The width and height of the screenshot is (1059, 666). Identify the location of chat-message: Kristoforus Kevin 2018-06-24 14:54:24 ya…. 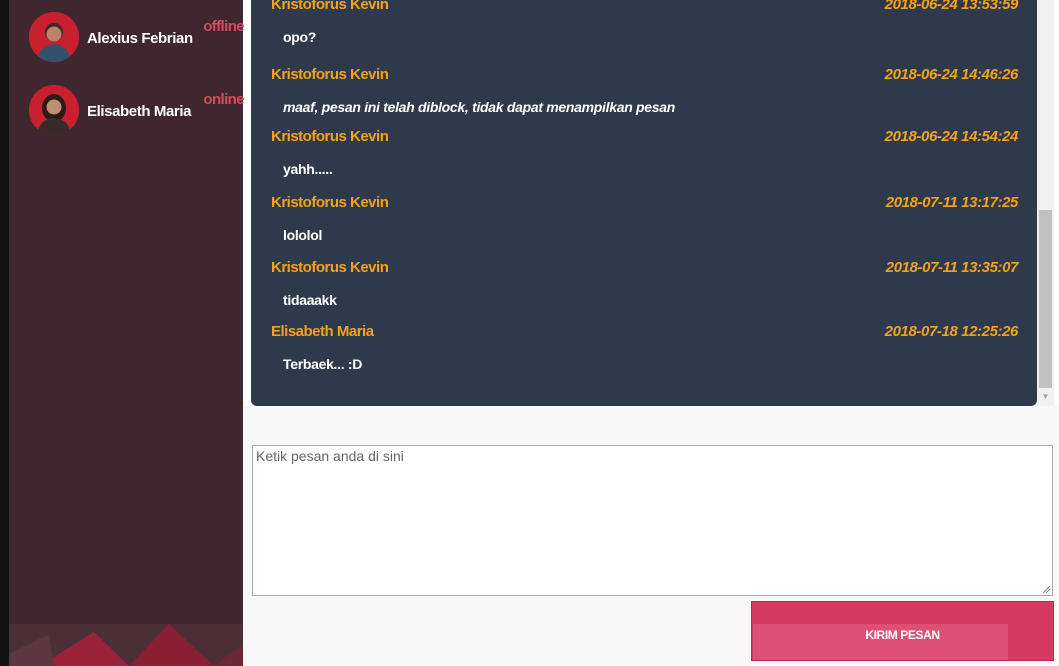
(644, 161).